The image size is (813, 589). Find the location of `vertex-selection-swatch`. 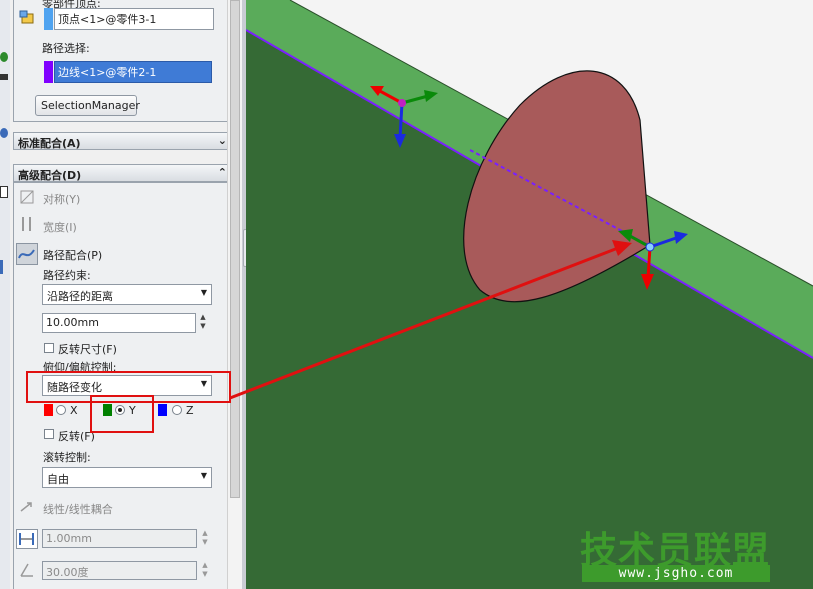

vertex-selection-swatch is located at coordinates (48, 19).